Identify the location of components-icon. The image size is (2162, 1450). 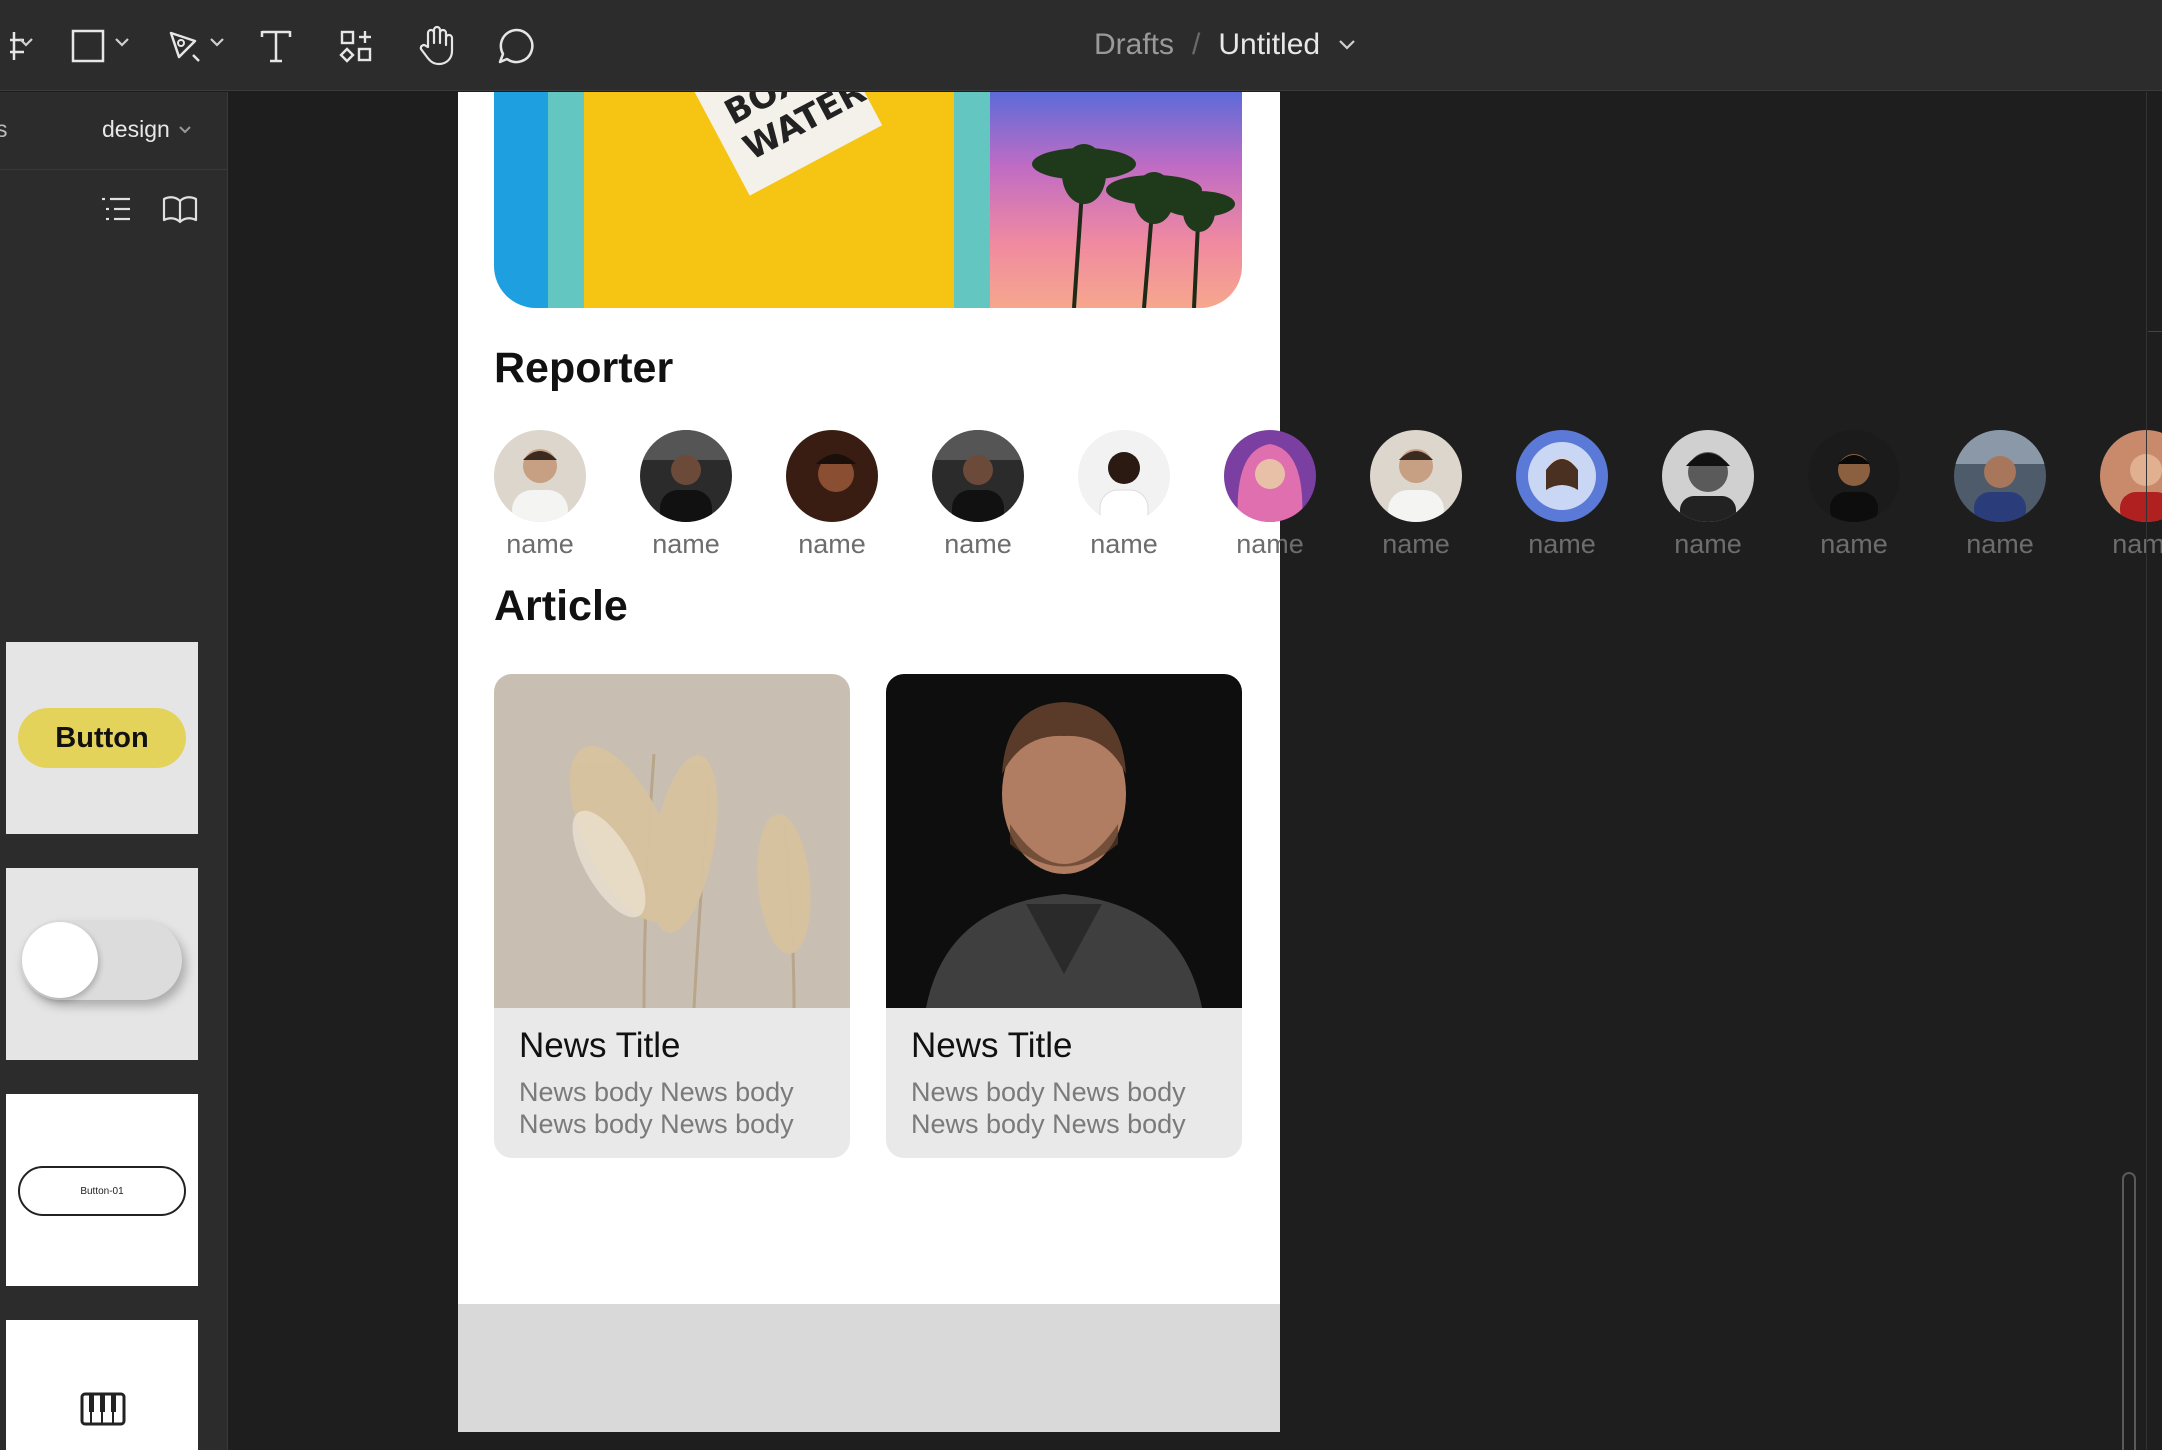
(355, 46).